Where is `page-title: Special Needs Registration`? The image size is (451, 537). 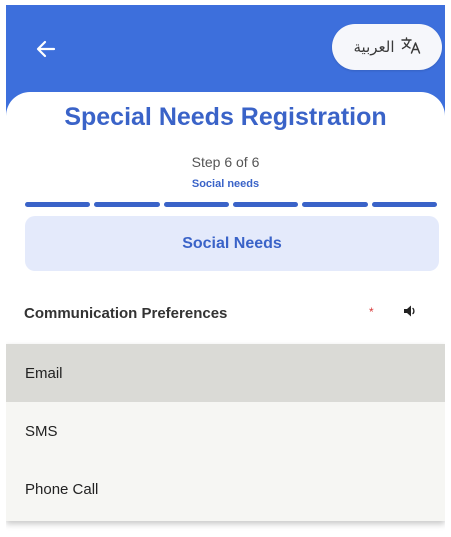 page-title: Special Needs Registration is located at coordinates (225, 117).